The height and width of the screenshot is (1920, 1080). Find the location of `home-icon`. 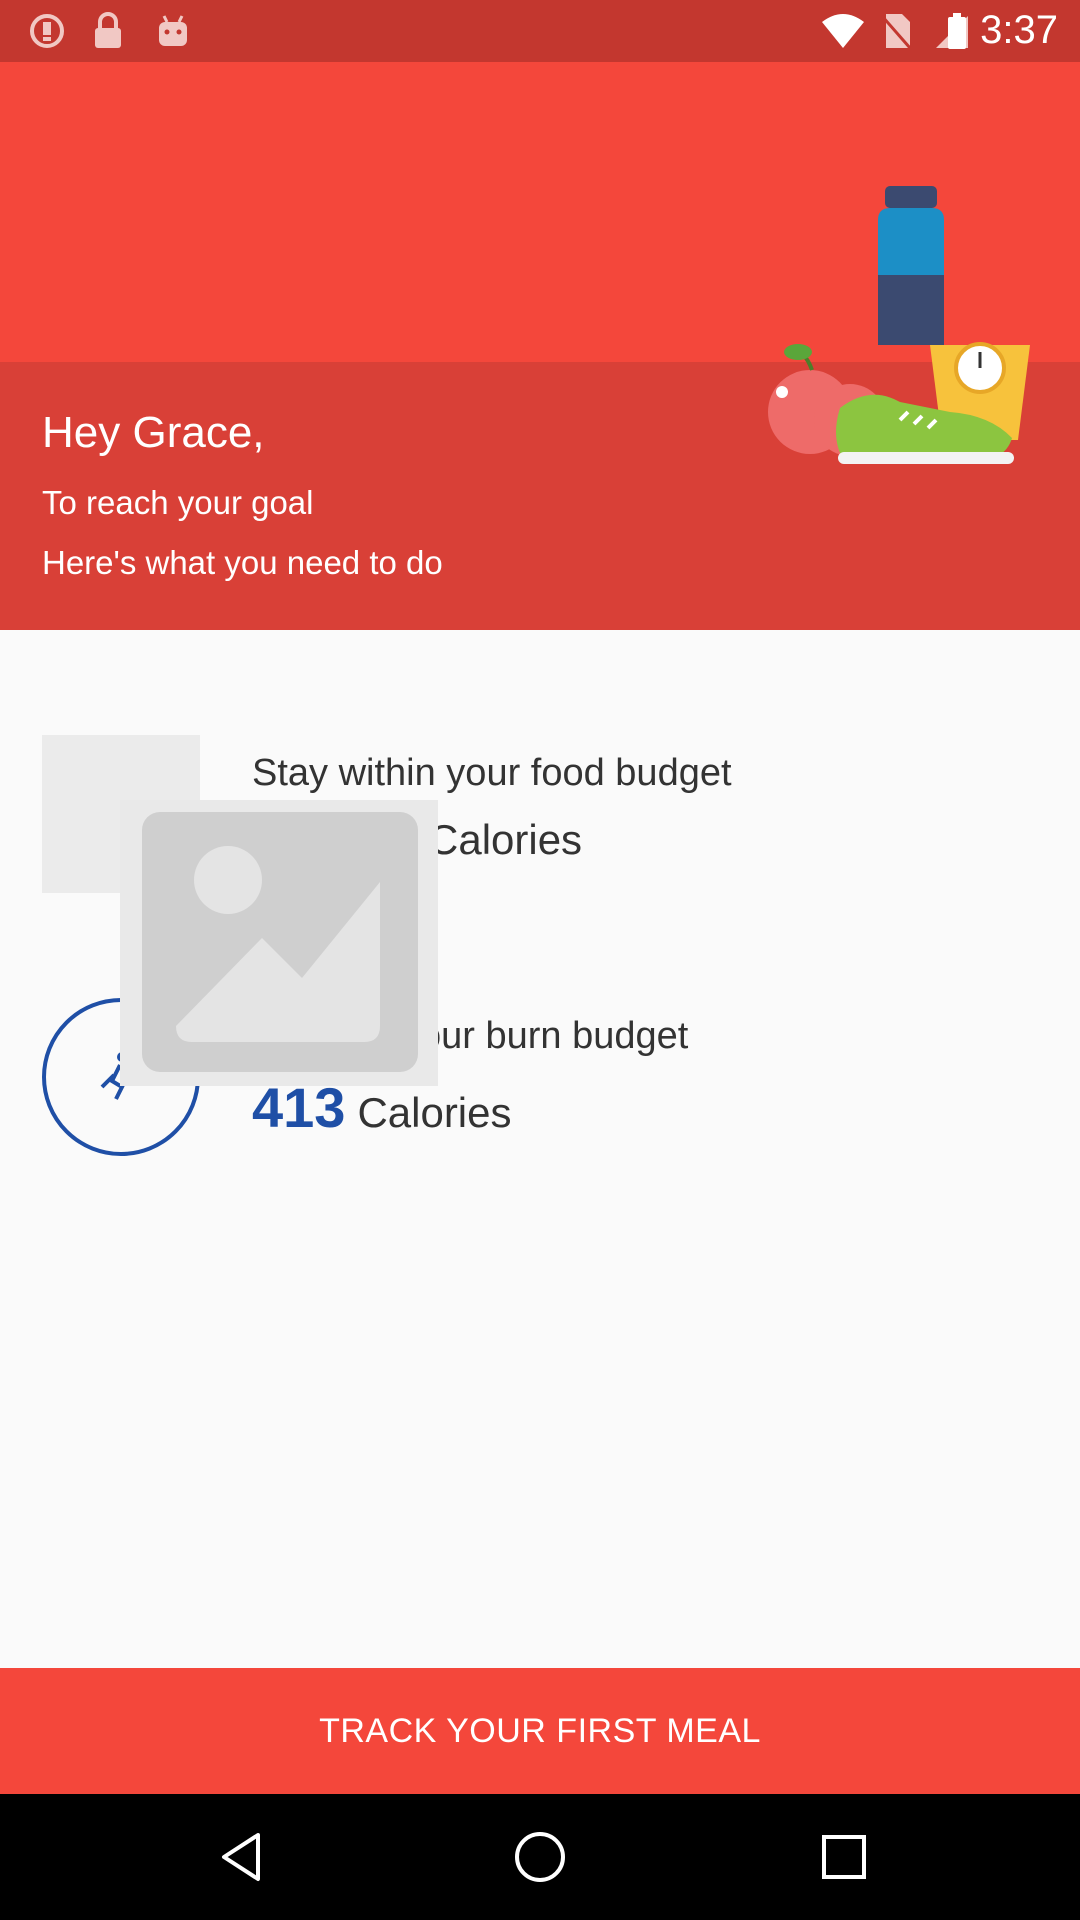

home-icon is located at coordinates (540, 1857).